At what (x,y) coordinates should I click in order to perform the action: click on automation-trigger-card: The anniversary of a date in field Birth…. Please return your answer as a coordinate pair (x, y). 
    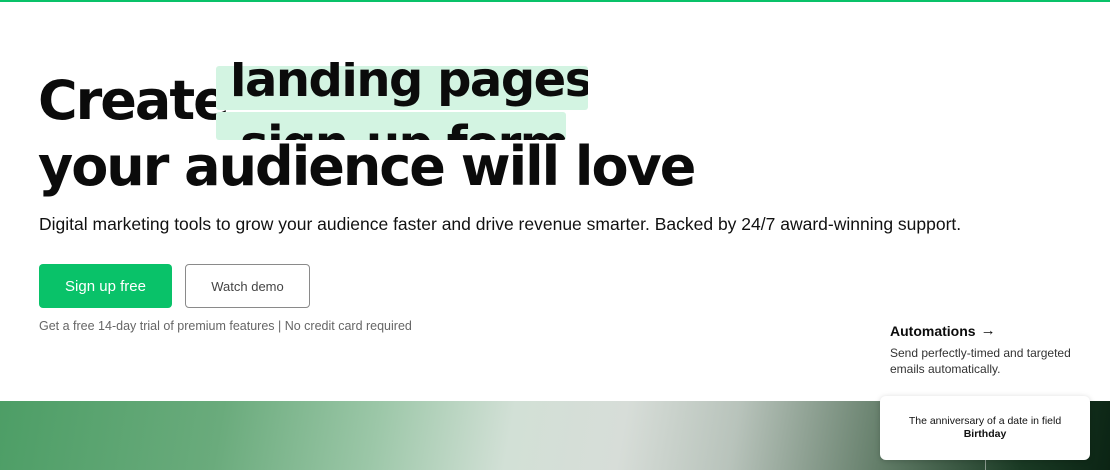
    Looking at the image, I should click on (985, 428).